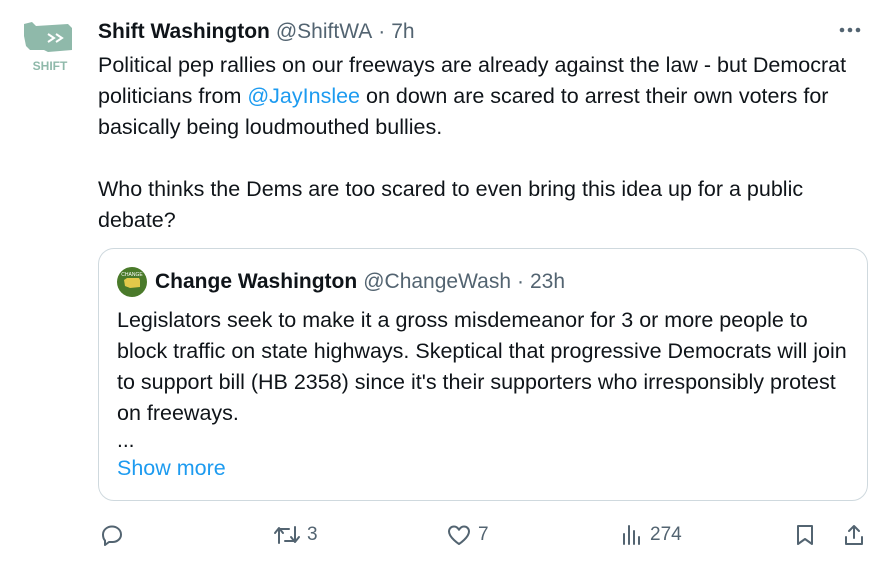  Describe the element at coordinates (666, 534) in the screenshot. I see `views-count: 274` at that location.